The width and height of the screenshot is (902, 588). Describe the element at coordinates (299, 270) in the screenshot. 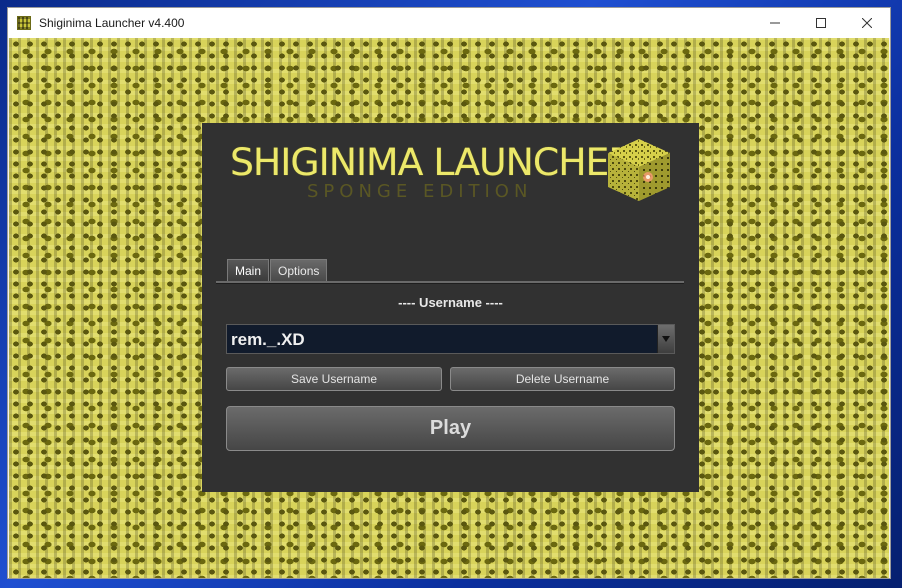

I see `tab-options: Options` at that location.